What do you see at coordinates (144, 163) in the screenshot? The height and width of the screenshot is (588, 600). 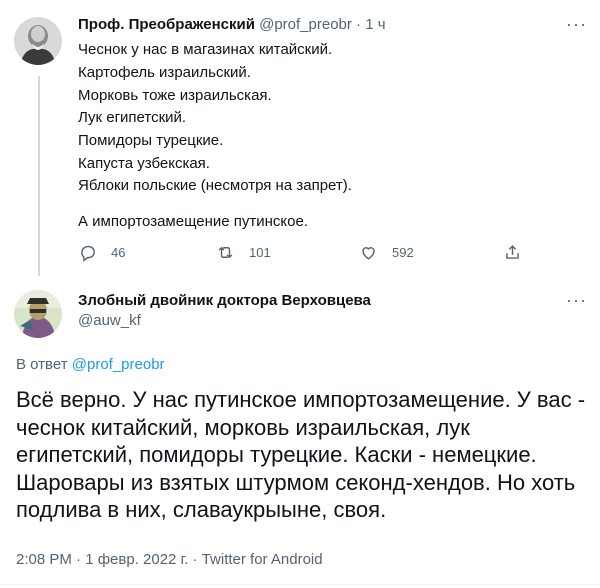 I see `tweet-text-line: Капуста узбекская.` at bounding box center [144, 163].